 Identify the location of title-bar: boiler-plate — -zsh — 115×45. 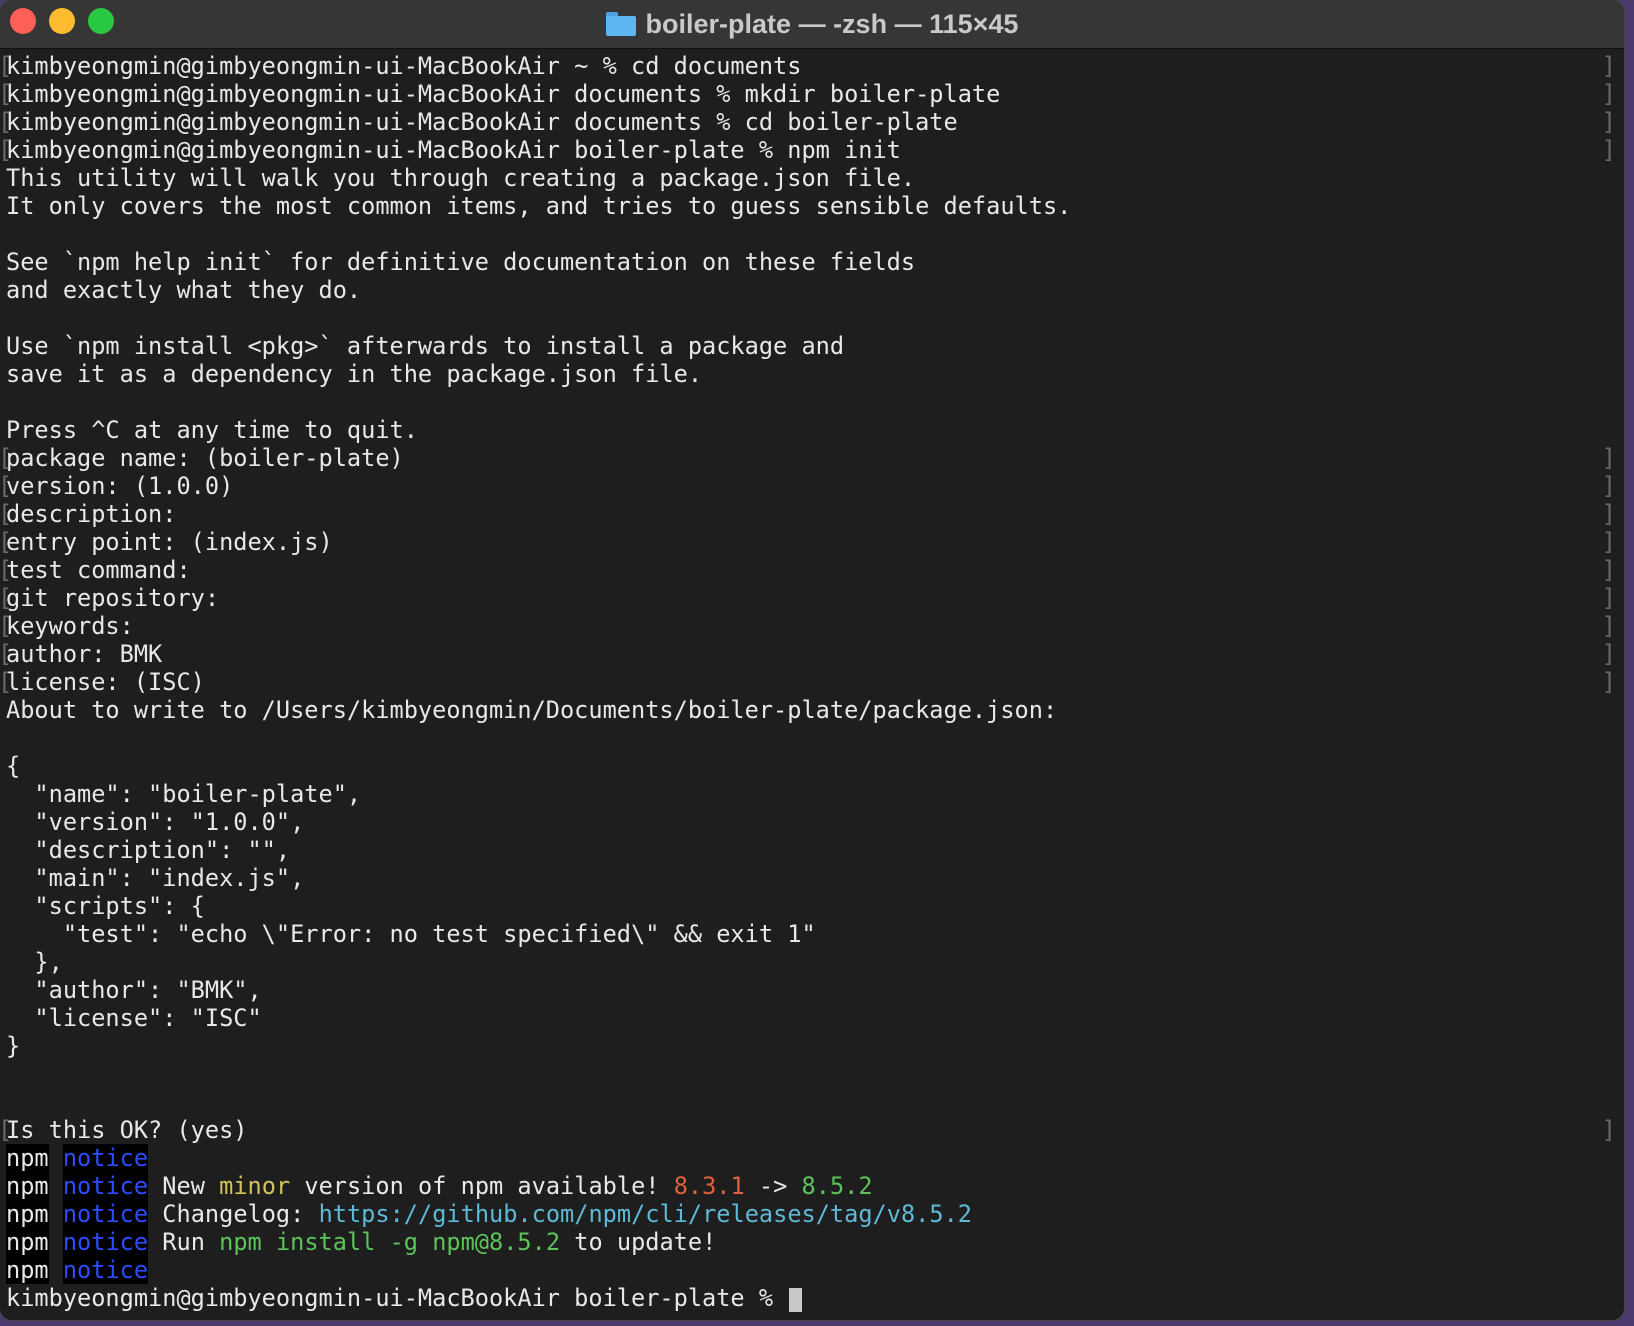
(812, 24).